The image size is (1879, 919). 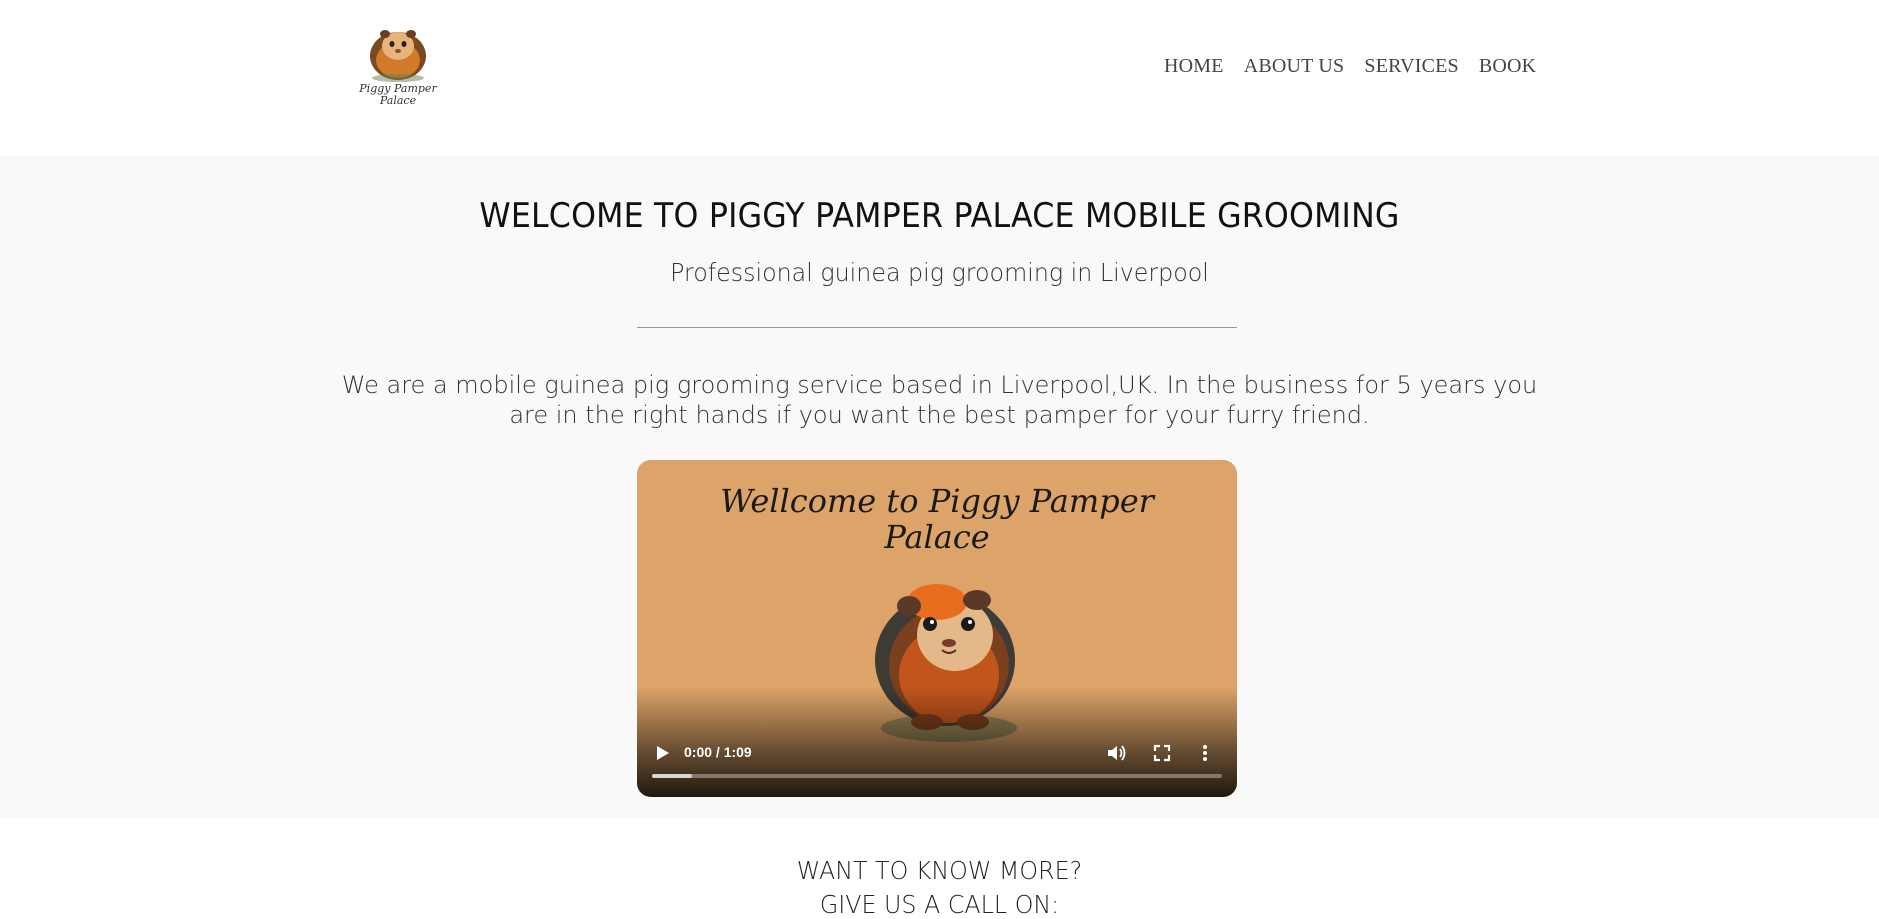 I want to click on logo-icon: Piggy Pamper Palace, so click(x=398, y=60).